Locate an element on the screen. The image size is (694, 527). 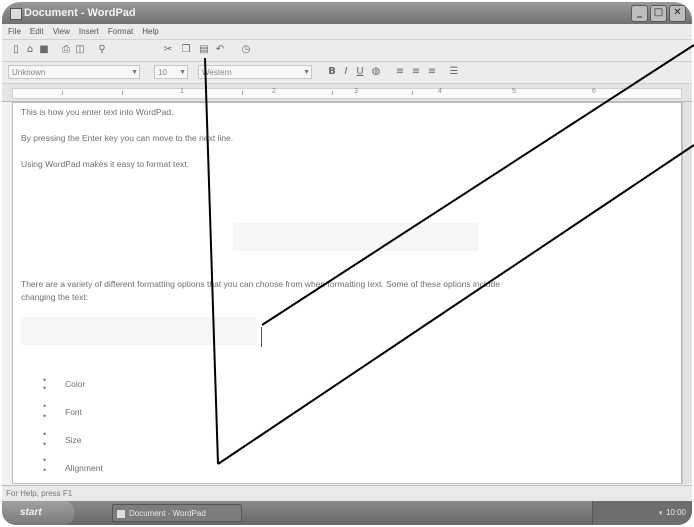
start-button: start is located at coordinates (38, 513).